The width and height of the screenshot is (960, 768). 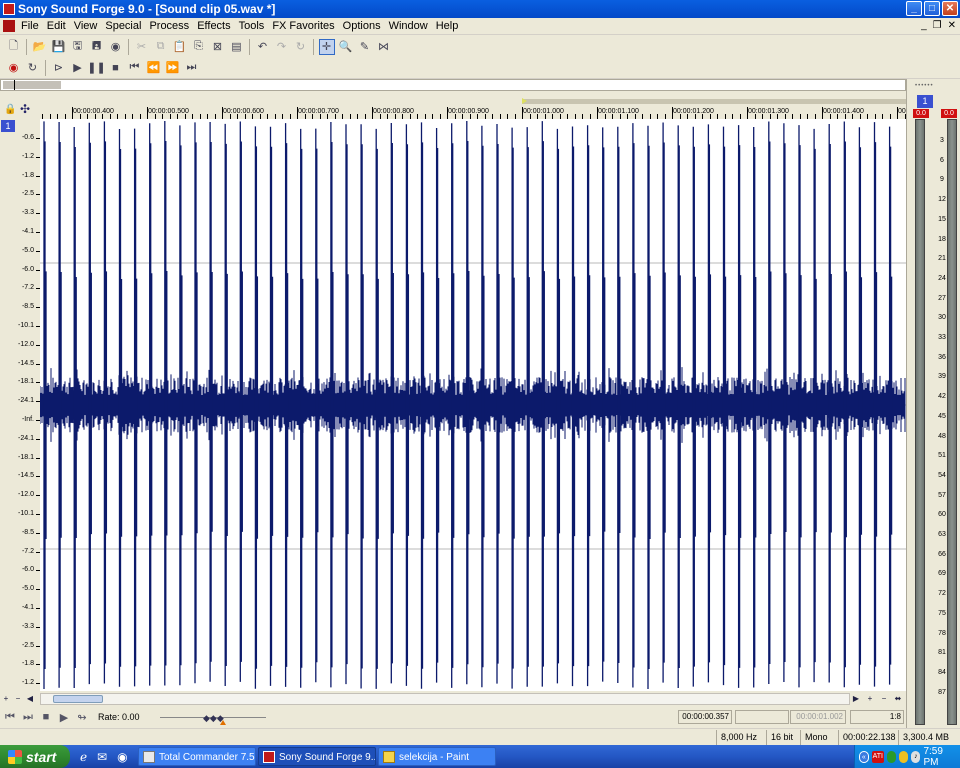 I want to click on ati-tray-icon: ATI, so click(x=877, y=756).